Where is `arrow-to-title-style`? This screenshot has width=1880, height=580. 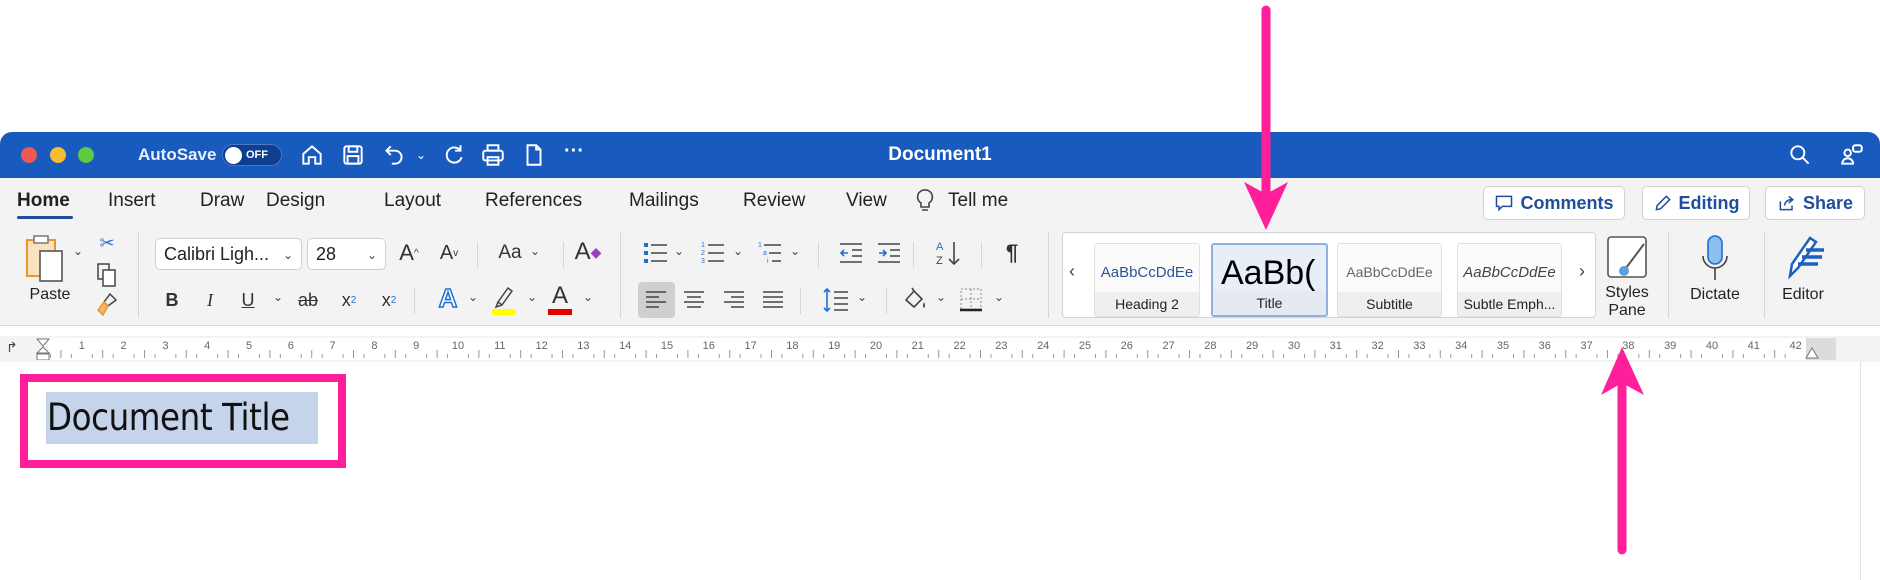
arrow-to-title-style is located at coordinates (1266, 117).